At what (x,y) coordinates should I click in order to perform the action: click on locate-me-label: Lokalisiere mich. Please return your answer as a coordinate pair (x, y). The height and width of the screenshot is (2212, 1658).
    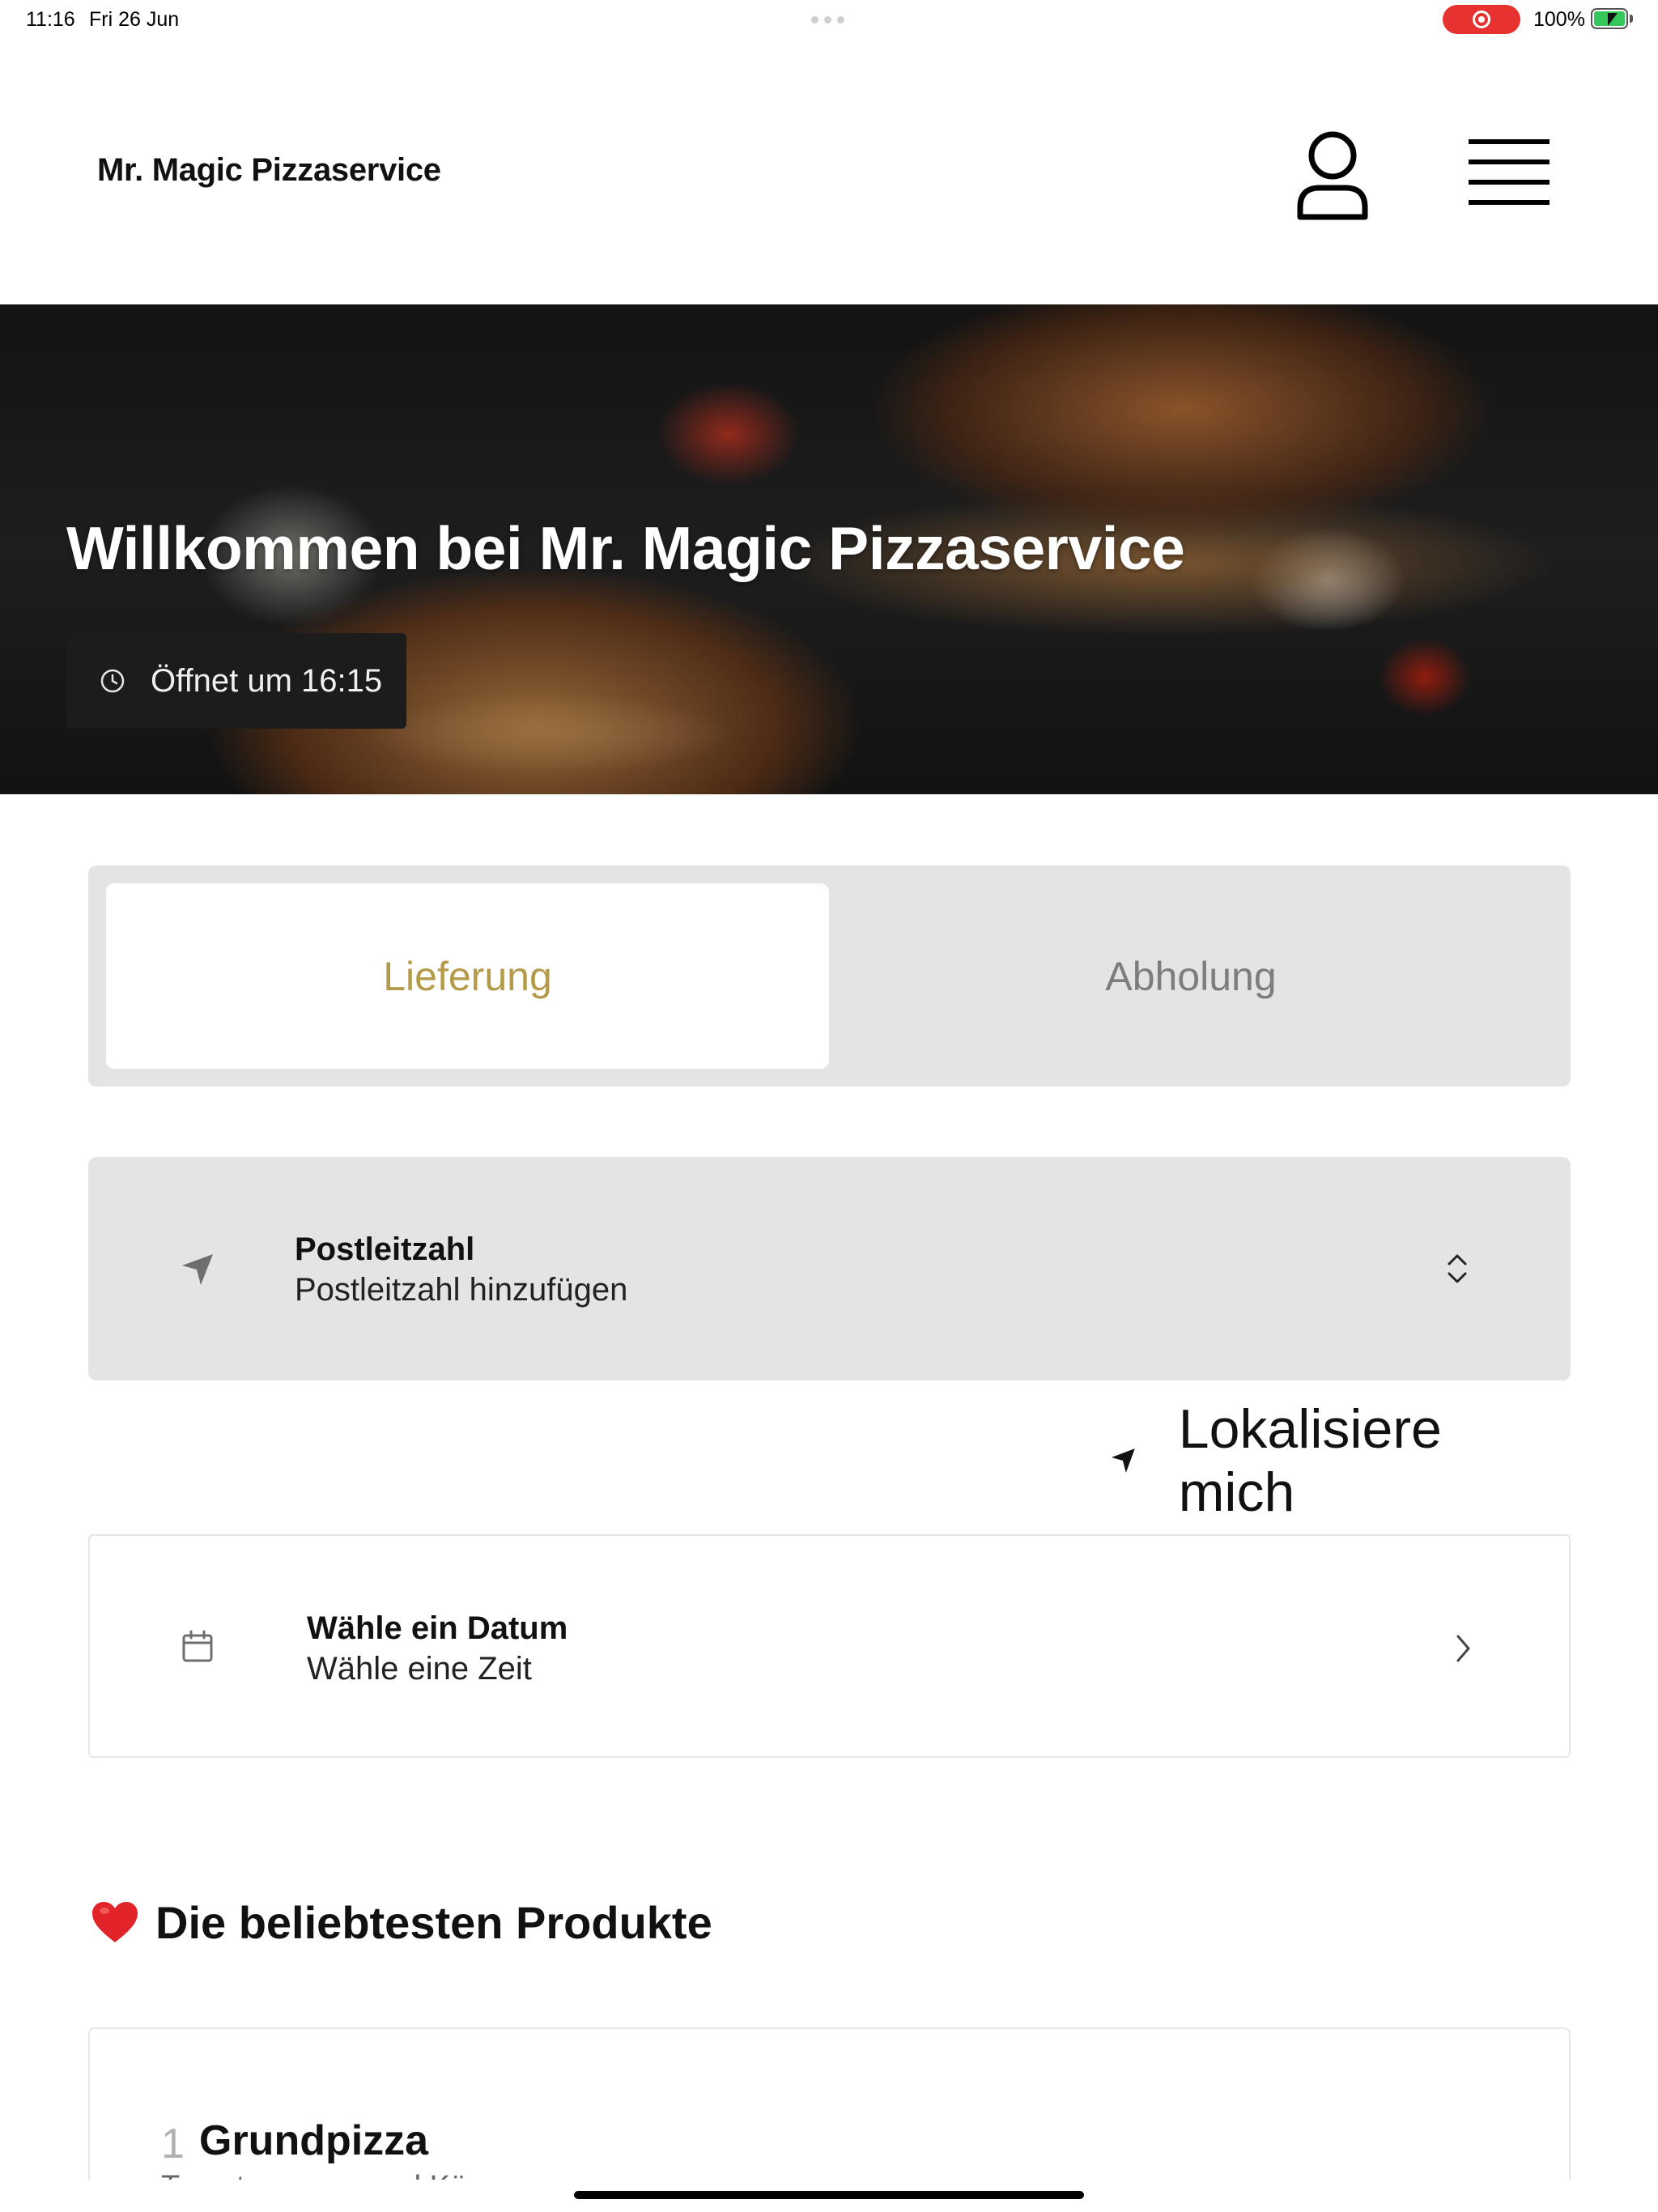
    Looking at the image, I should click on (1310, 1461).